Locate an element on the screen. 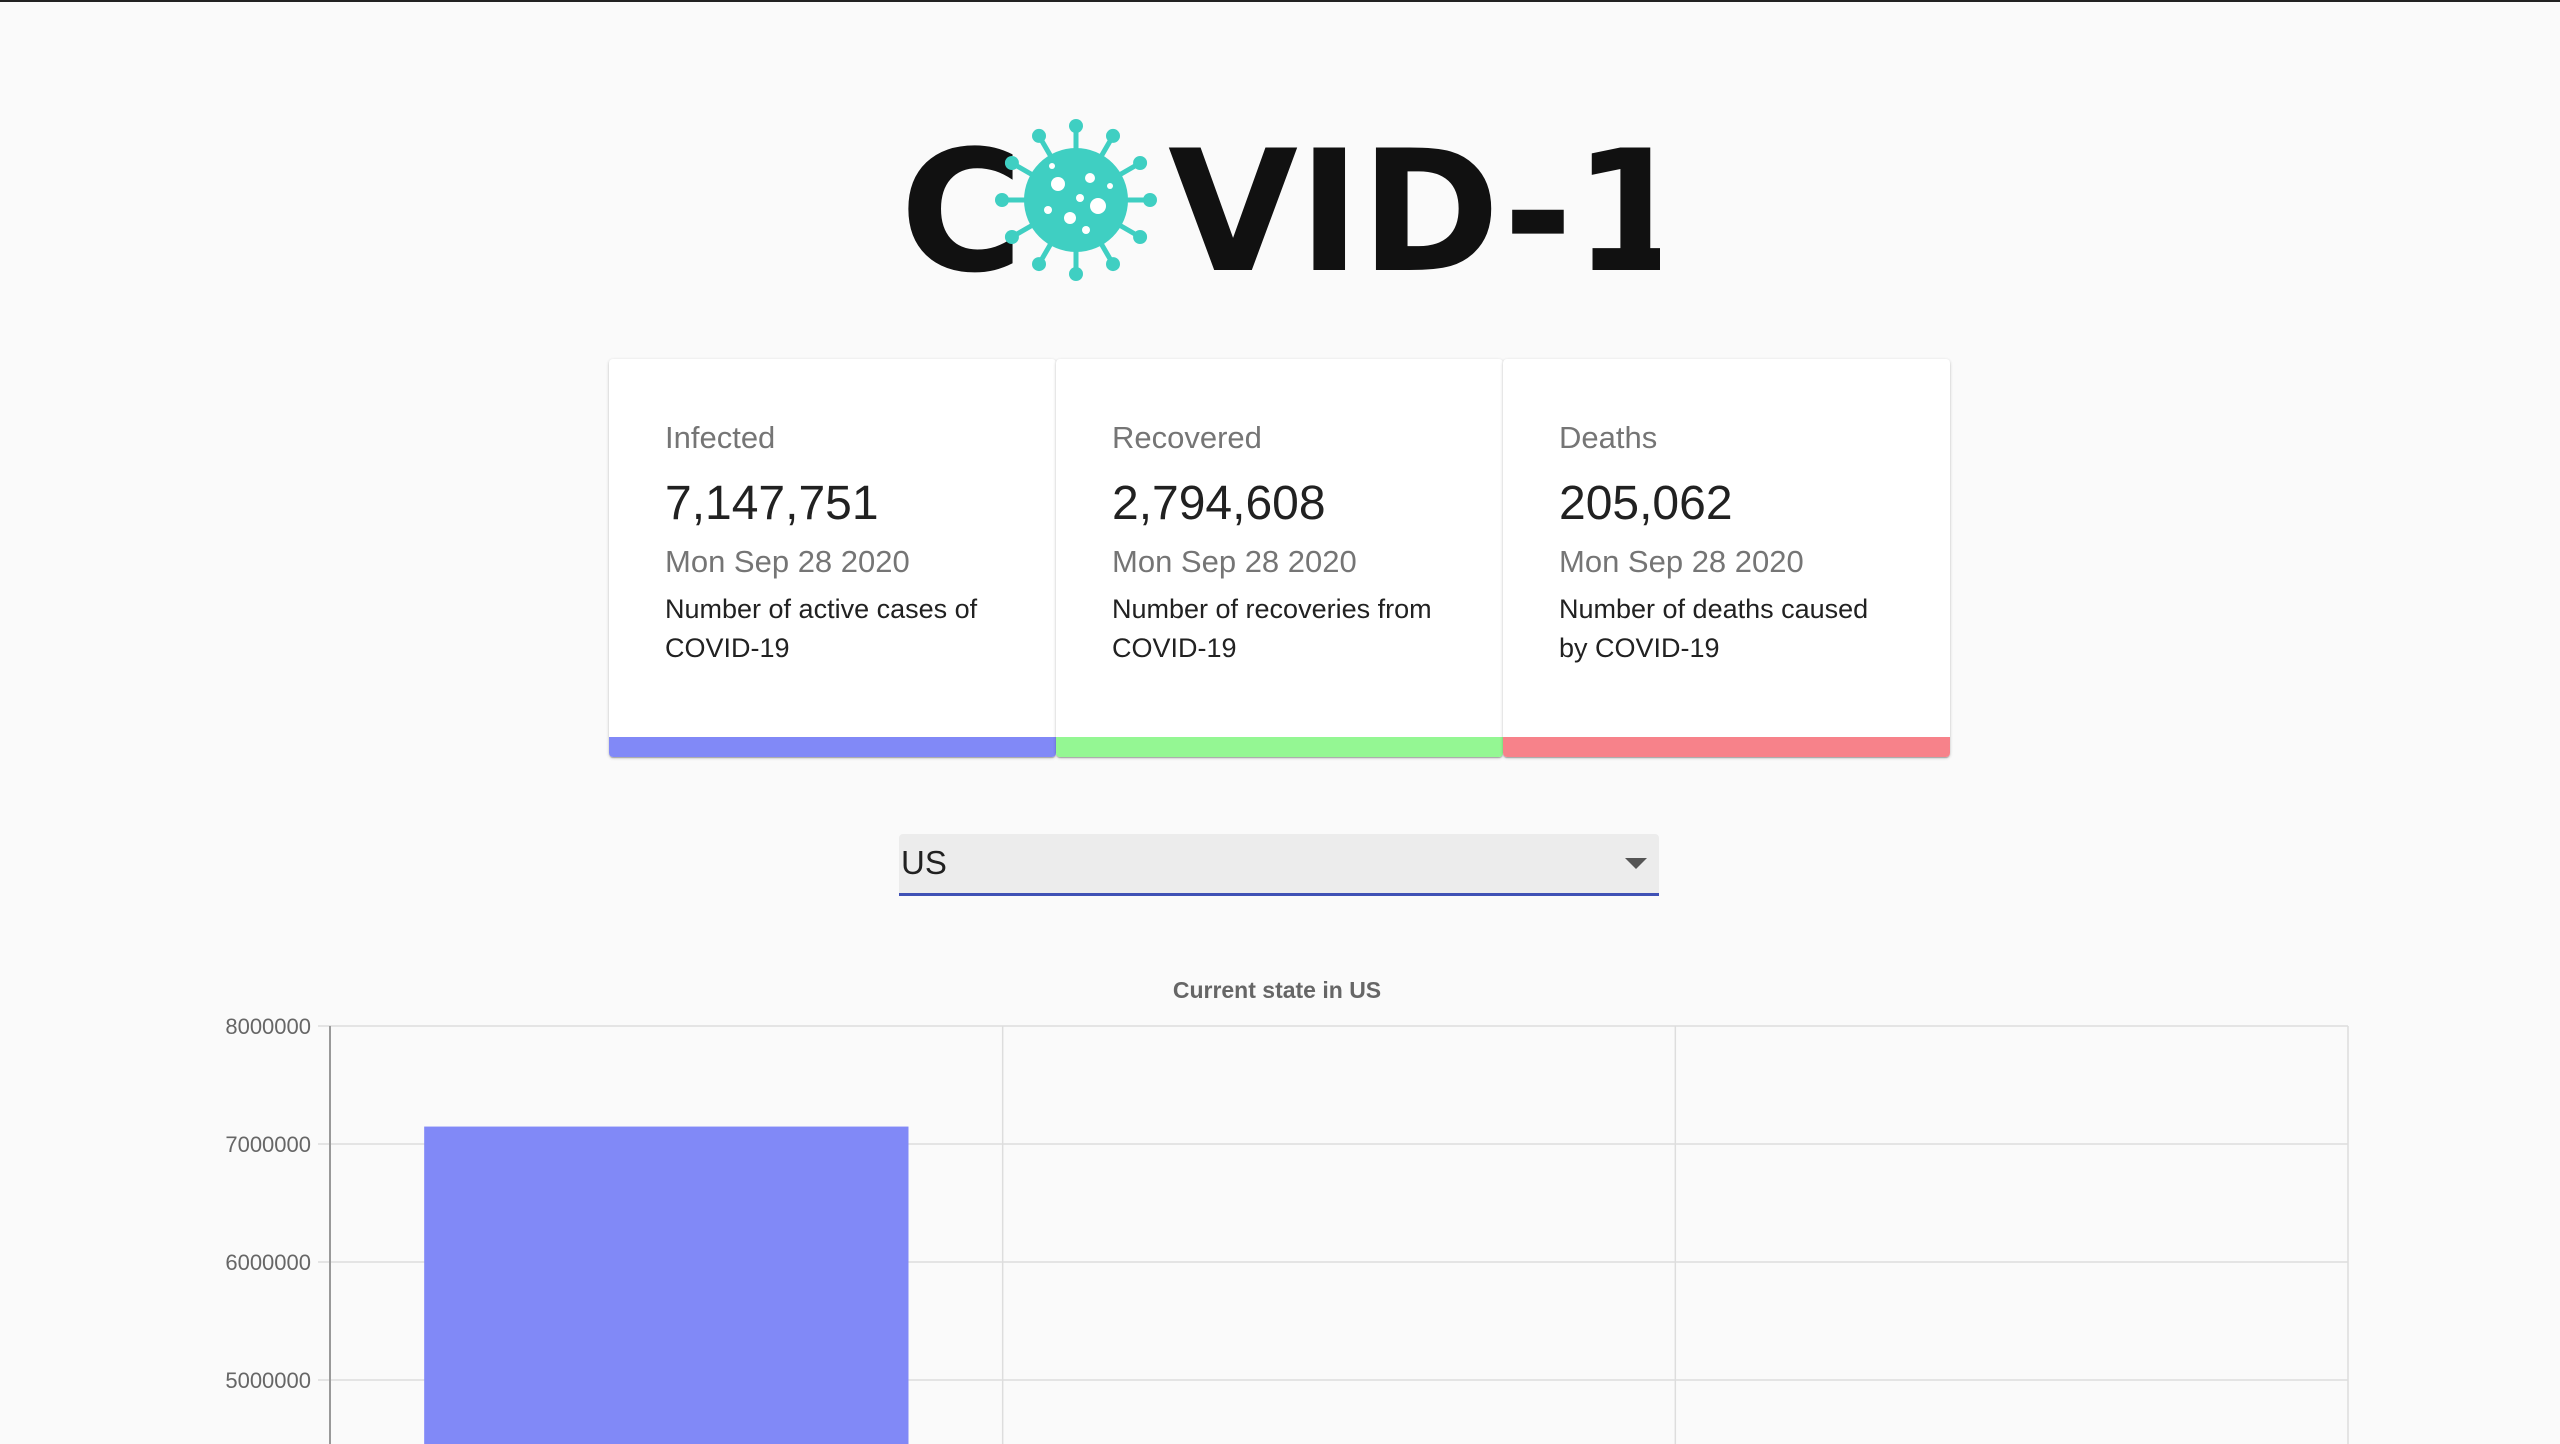 This screenshot has width=2560, height=1444. top-border is located at coordinates (1280, 1).